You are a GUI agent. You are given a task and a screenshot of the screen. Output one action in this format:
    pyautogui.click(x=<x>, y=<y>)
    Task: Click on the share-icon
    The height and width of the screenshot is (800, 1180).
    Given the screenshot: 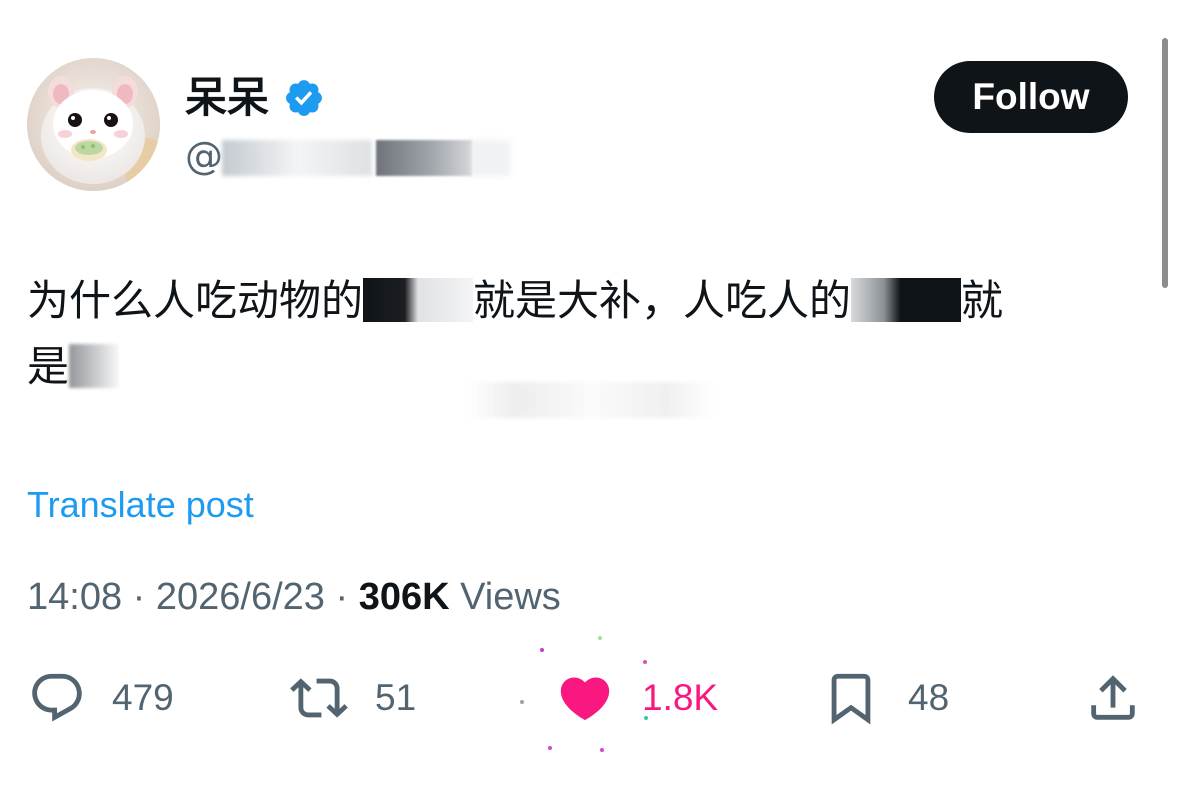 What is the action you would take?
    pyautogui.click(x=1113, y=697)
    